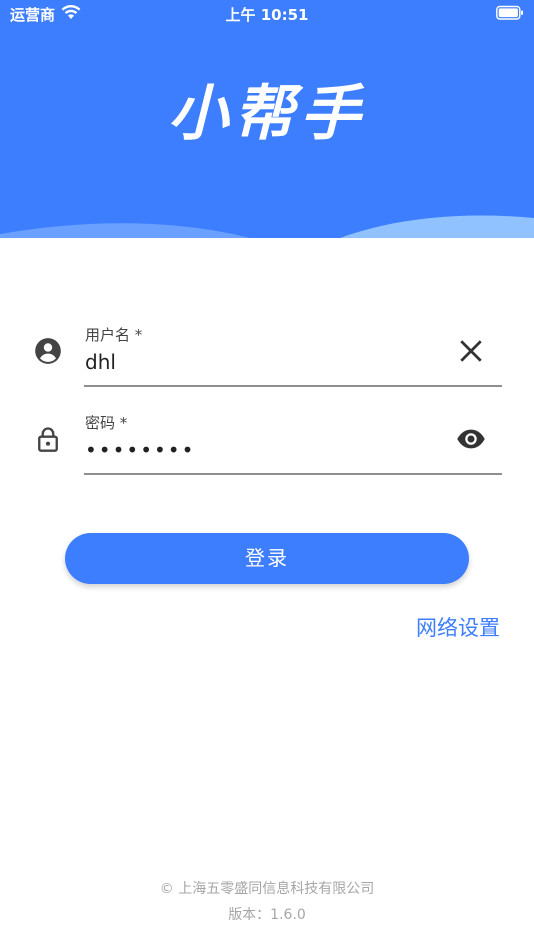  Describe the element at coordinates (267, 915) in the screenshot. I see `version-label: 版本：1.6.0` at that location.